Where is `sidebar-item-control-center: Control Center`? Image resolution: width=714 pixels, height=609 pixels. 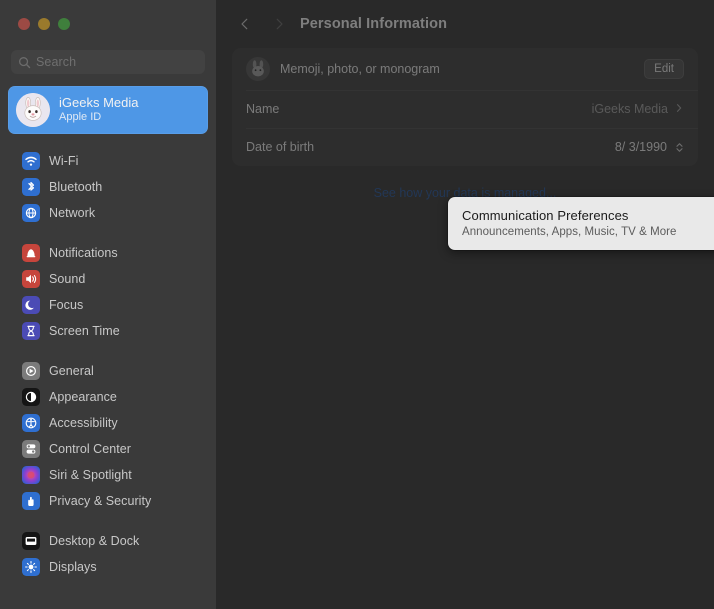
sidebar-item-control-center: Control Center is located at coordinates (108, 449).